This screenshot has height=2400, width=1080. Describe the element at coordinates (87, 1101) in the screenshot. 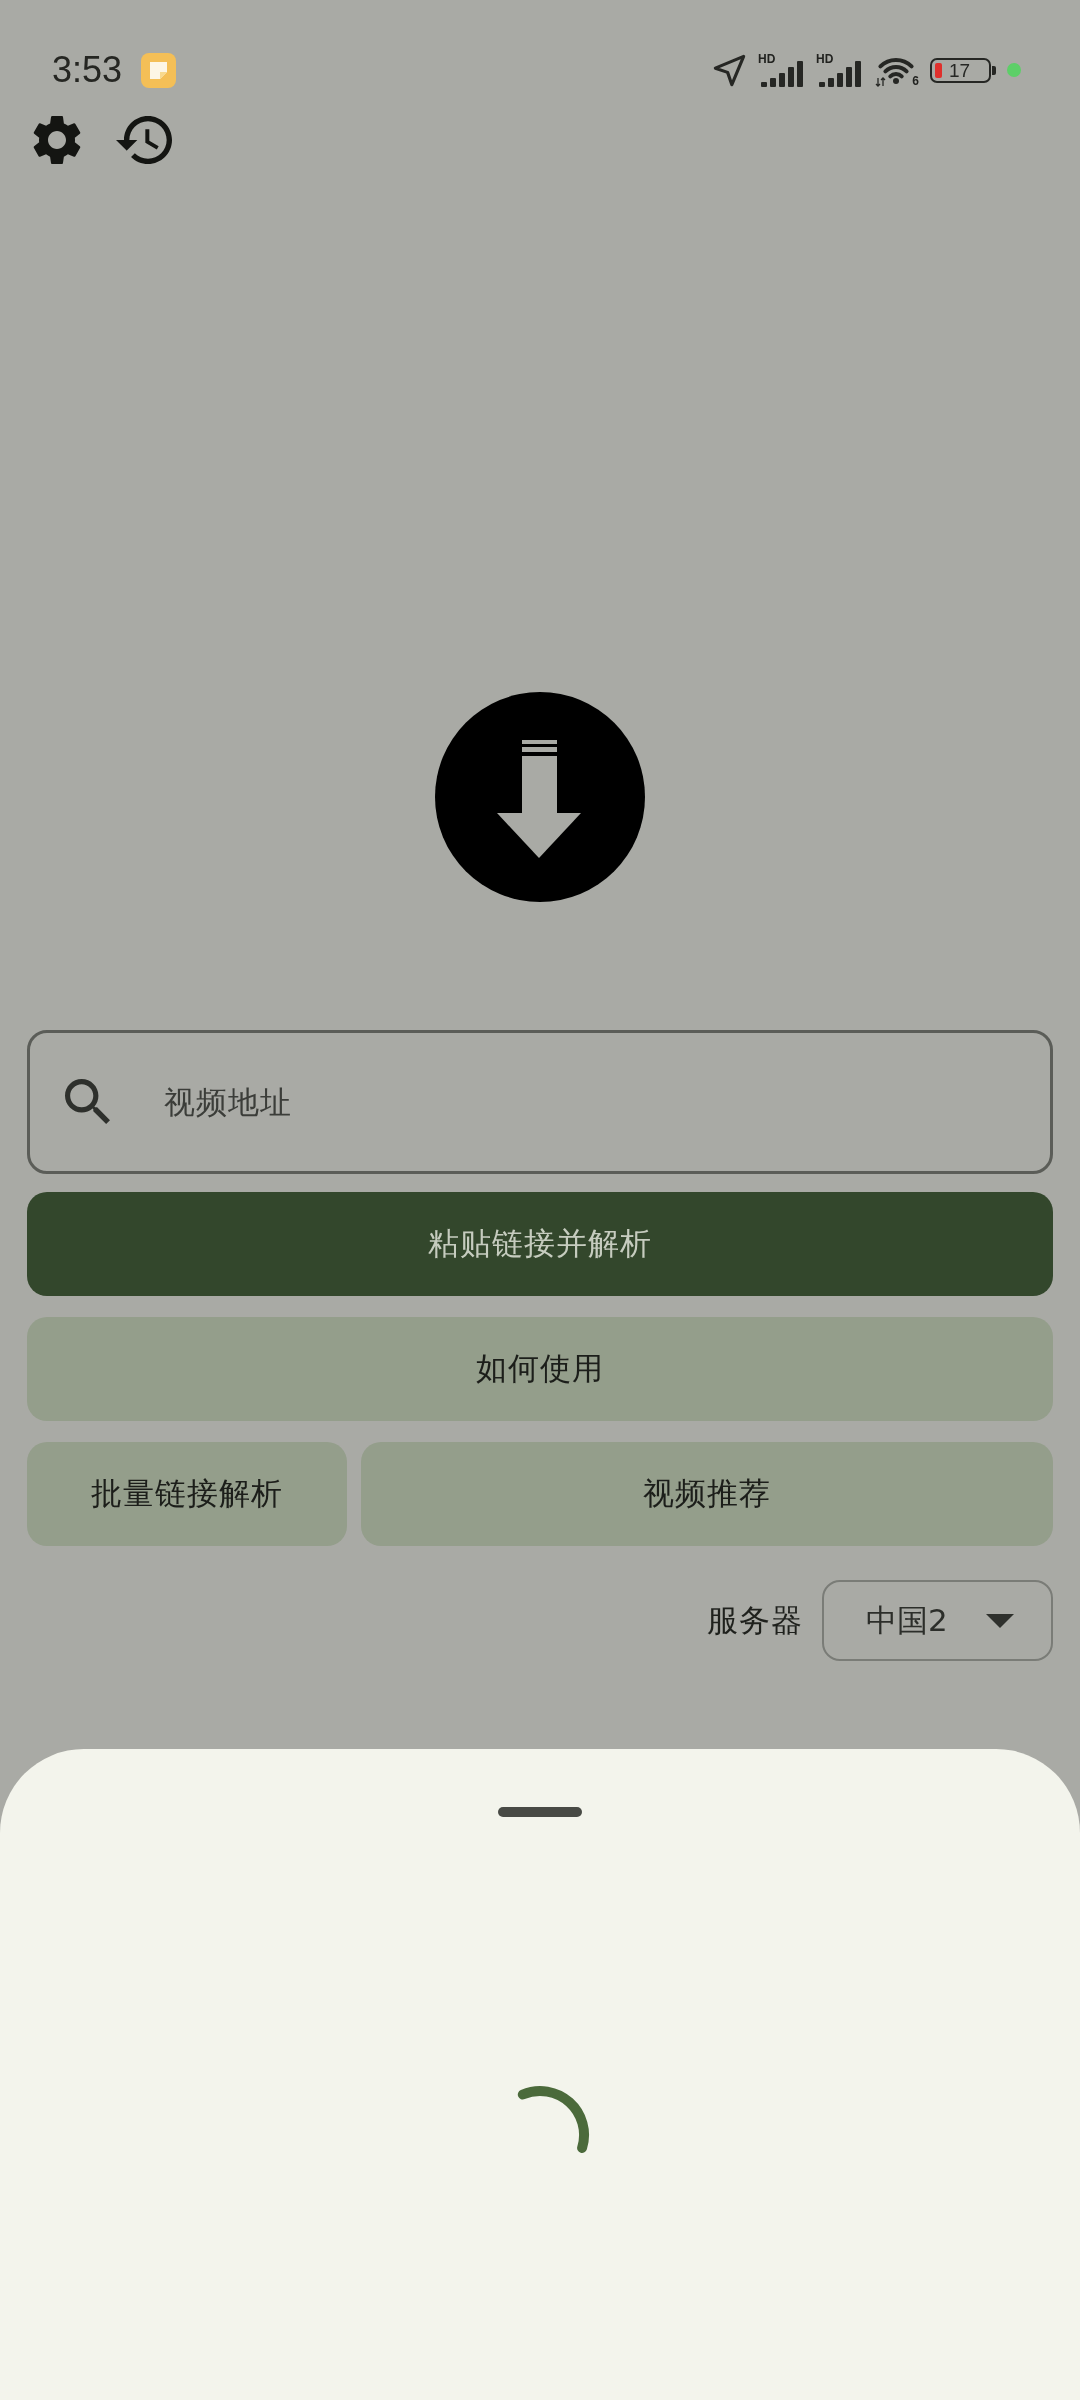

I see `search-icon` at that location.